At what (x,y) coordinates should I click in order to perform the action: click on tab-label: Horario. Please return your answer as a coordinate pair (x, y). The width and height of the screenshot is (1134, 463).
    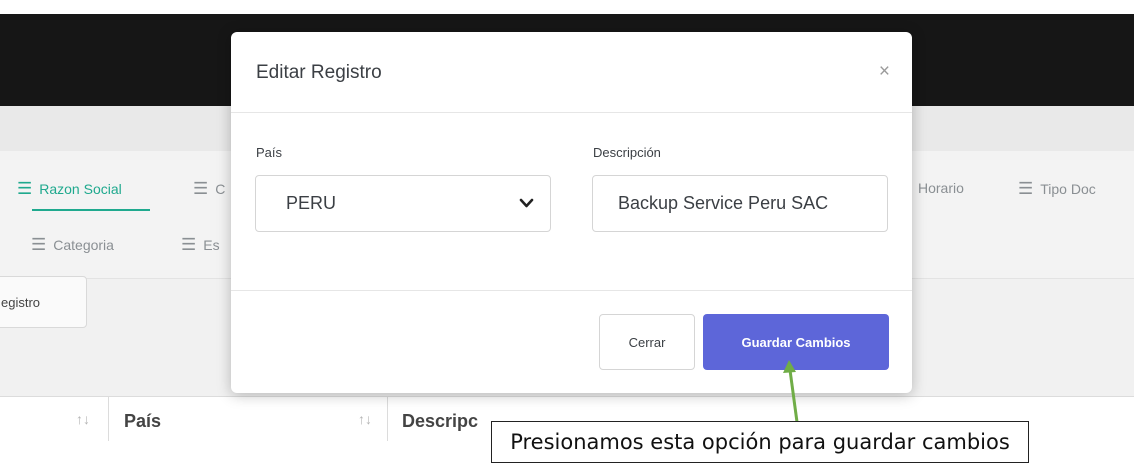
    Looking at the image, I should click on (941, 188).